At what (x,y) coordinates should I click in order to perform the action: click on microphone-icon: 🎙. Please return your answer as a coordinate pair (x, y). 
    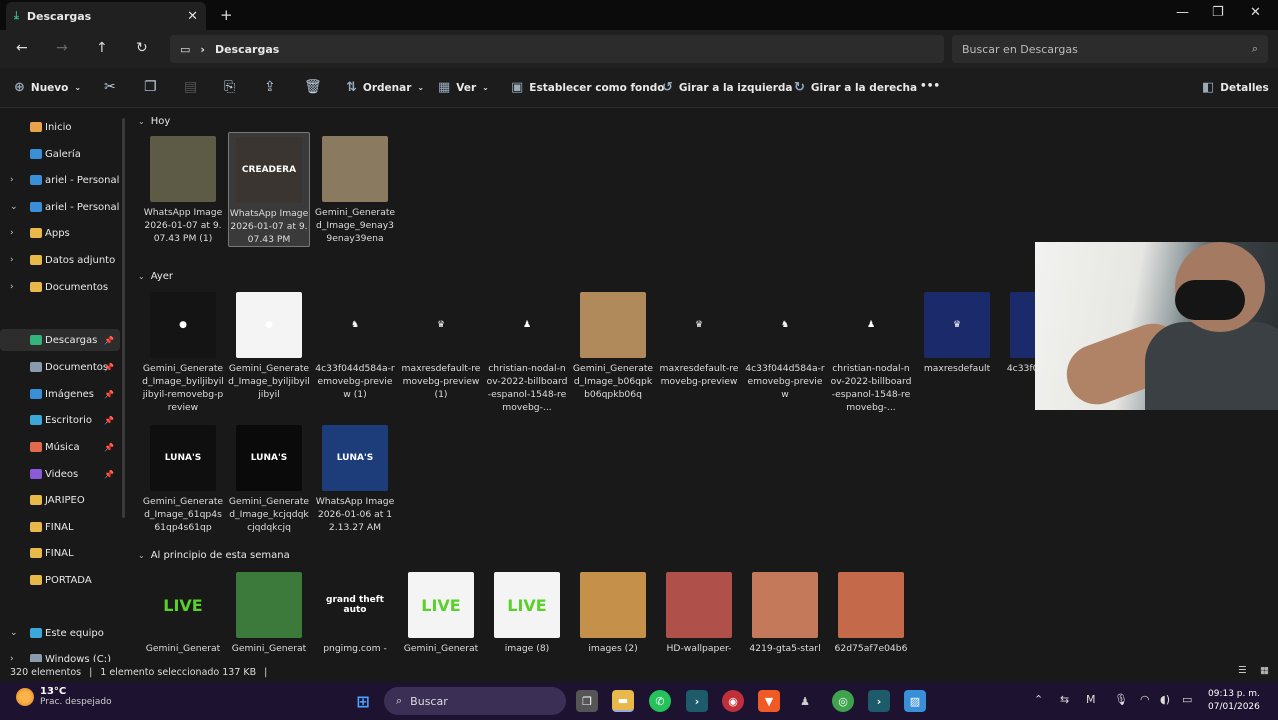
    Looking at the image, I should click on (1121, 699).